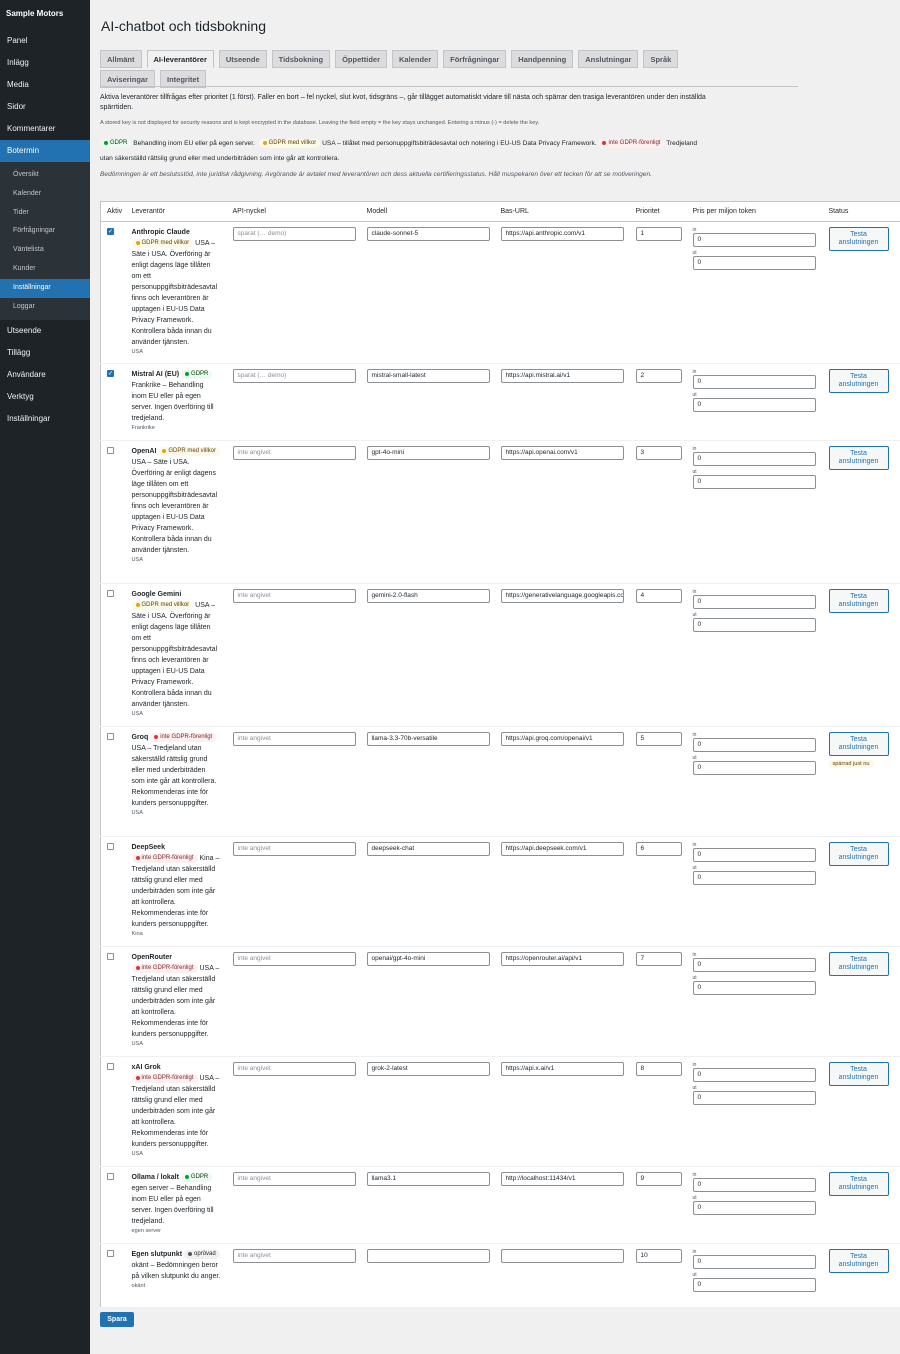 The height and width of the screenshot is (1354, 900). Describe the element at coordinates (658, 849) in the screenshot. I see `priority-input: 6` at that location.